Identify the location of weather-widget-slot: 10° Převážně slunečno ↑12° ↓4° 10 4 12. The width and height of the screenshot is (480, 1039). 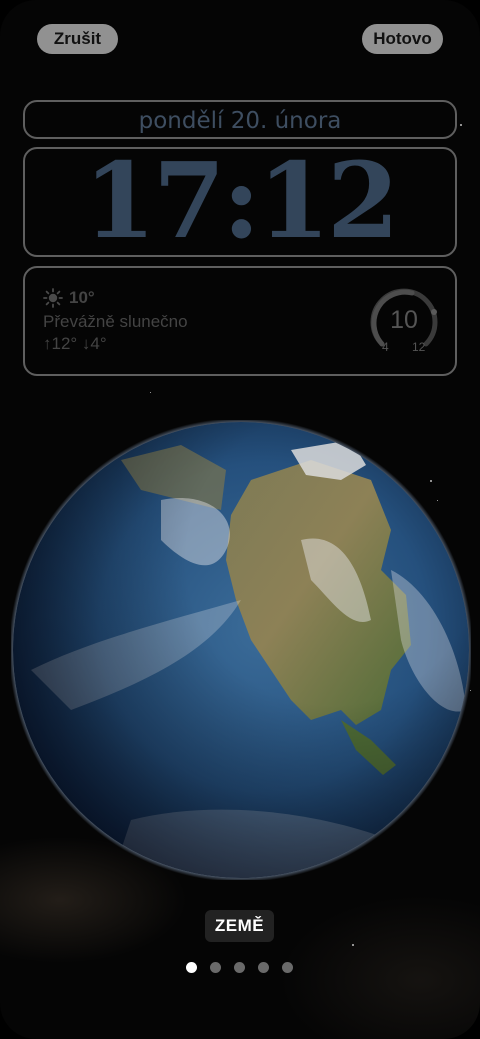
(240, 321).